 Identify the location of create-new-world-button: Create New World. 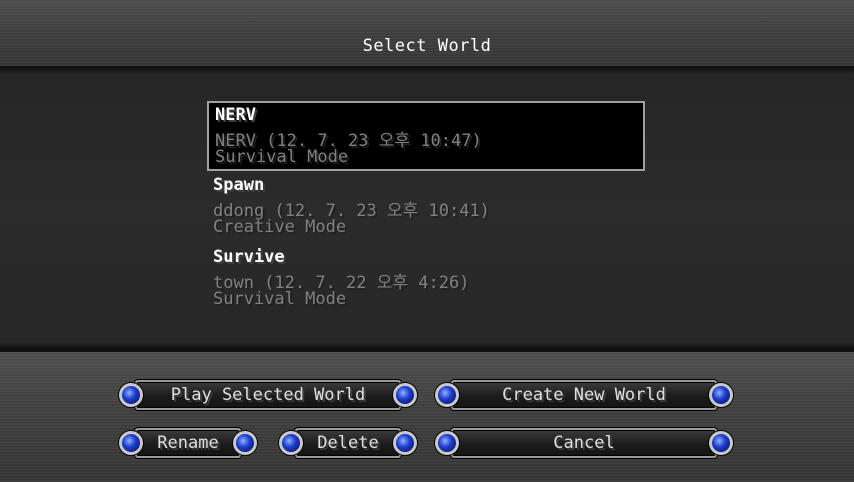
(584, 395).